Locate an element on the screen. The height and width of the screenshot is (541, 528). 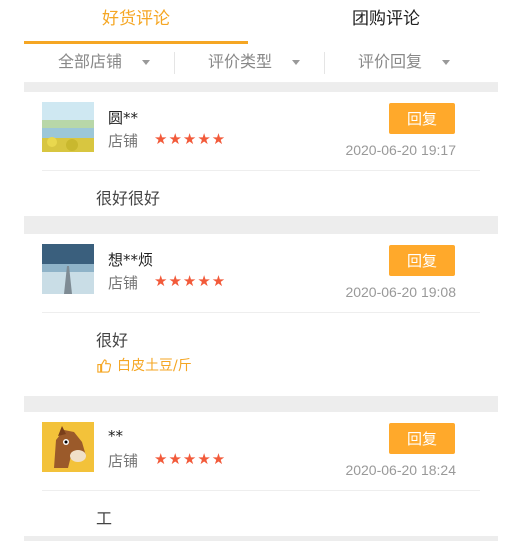
review-content: 很好很好 is located at coordinates (128, 198).